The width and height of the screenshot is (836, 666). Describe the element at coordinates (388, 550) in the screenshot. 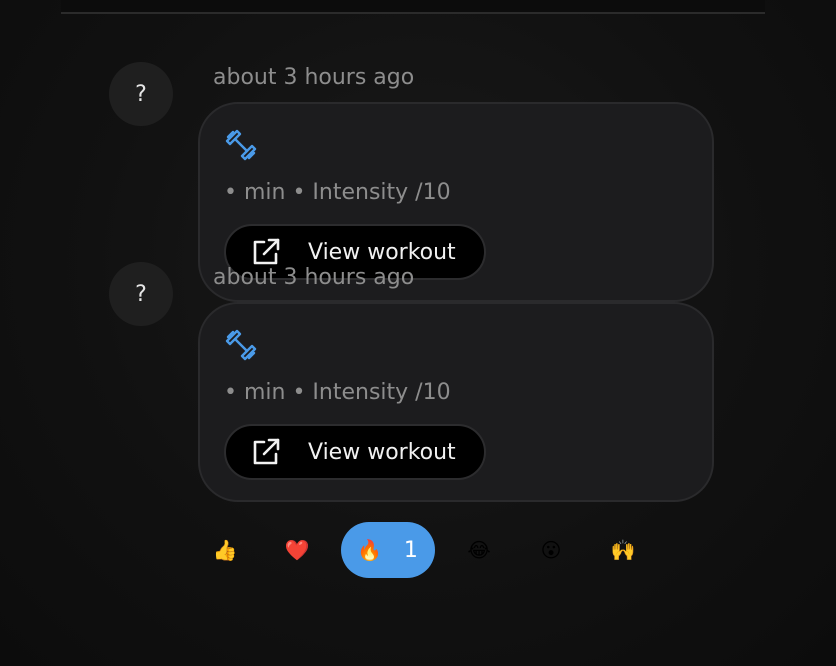

I see `reaction-fire: 🔥 1` at that location.